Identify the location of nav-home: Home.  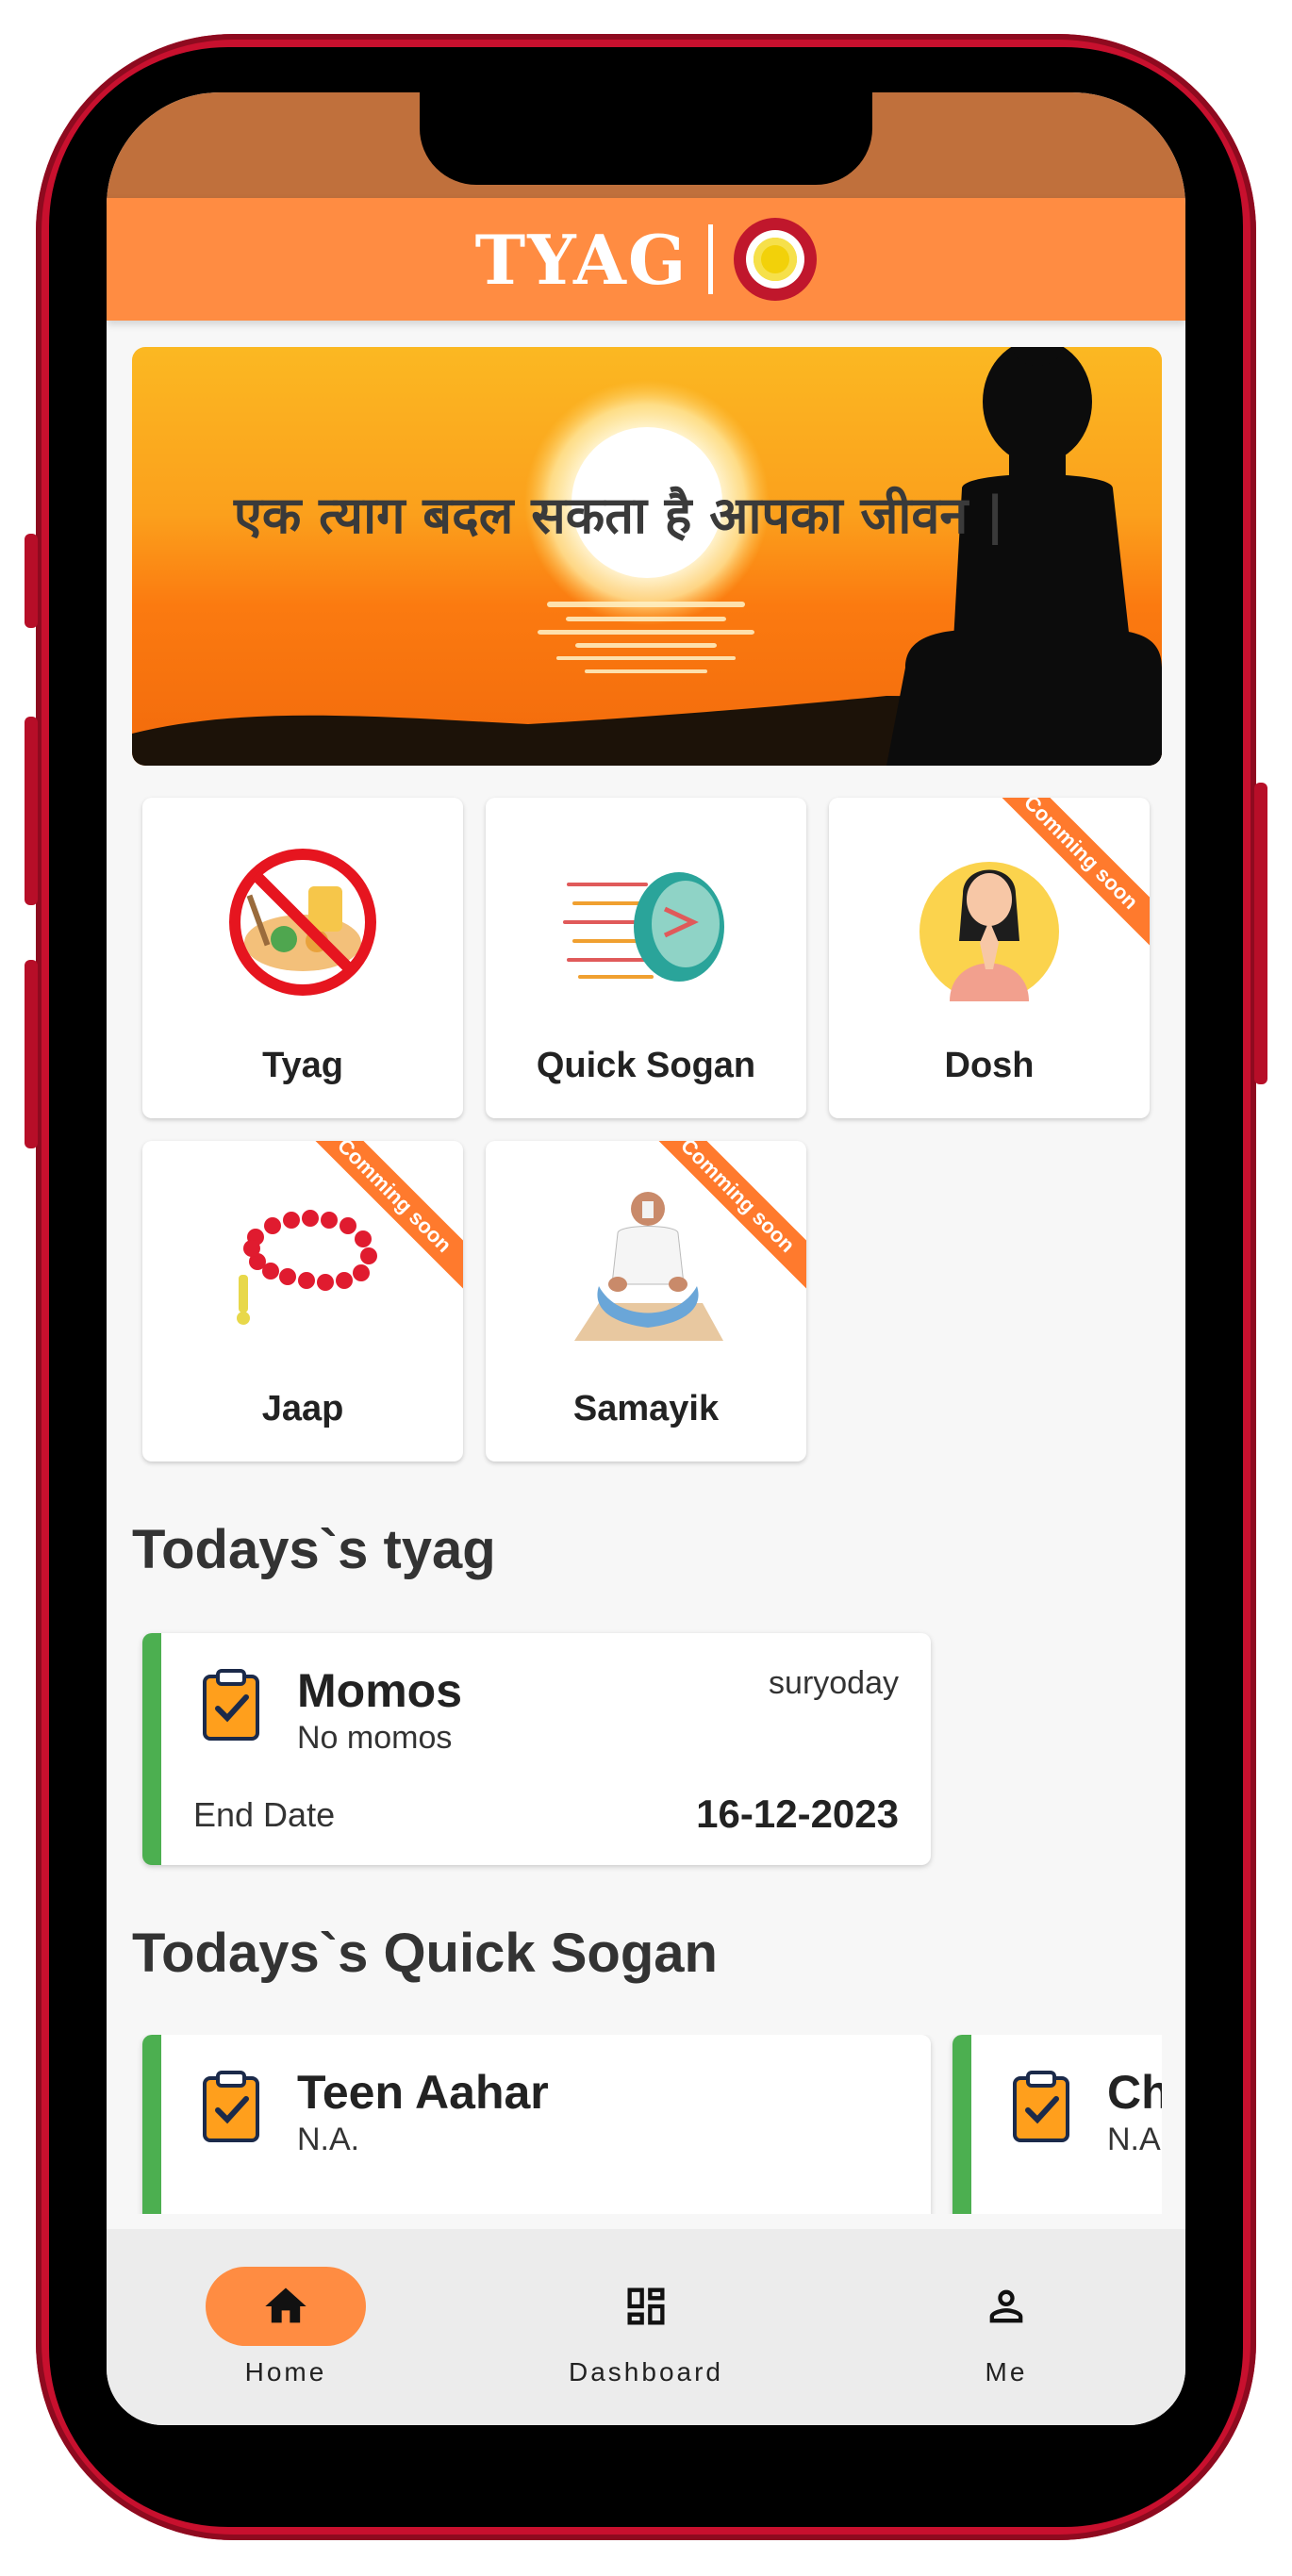
(286, 2327).